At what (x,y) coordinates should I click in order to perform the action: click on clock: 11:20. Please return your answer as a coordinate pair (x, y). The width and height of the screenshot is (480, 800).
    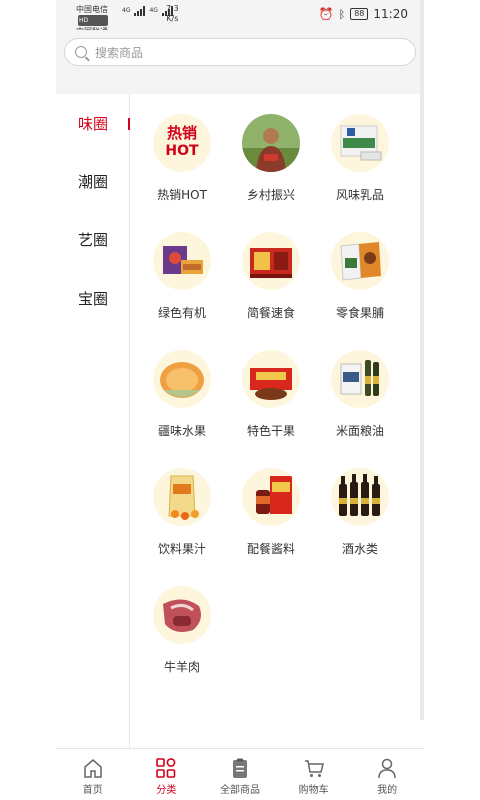
    Looking at the image, I should click on (390, 14).